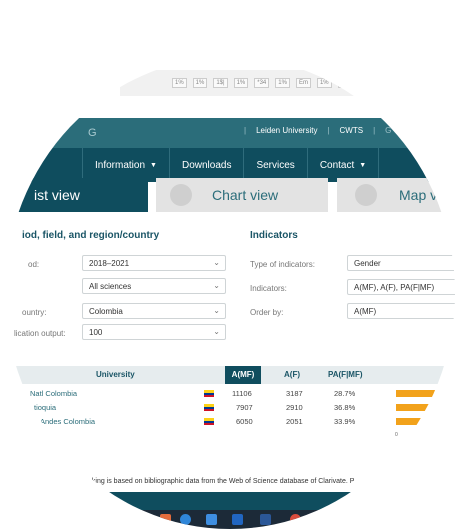 The width and height of the screenshot is (459, 529). I want to click on browser-icon, so click(185, 519).